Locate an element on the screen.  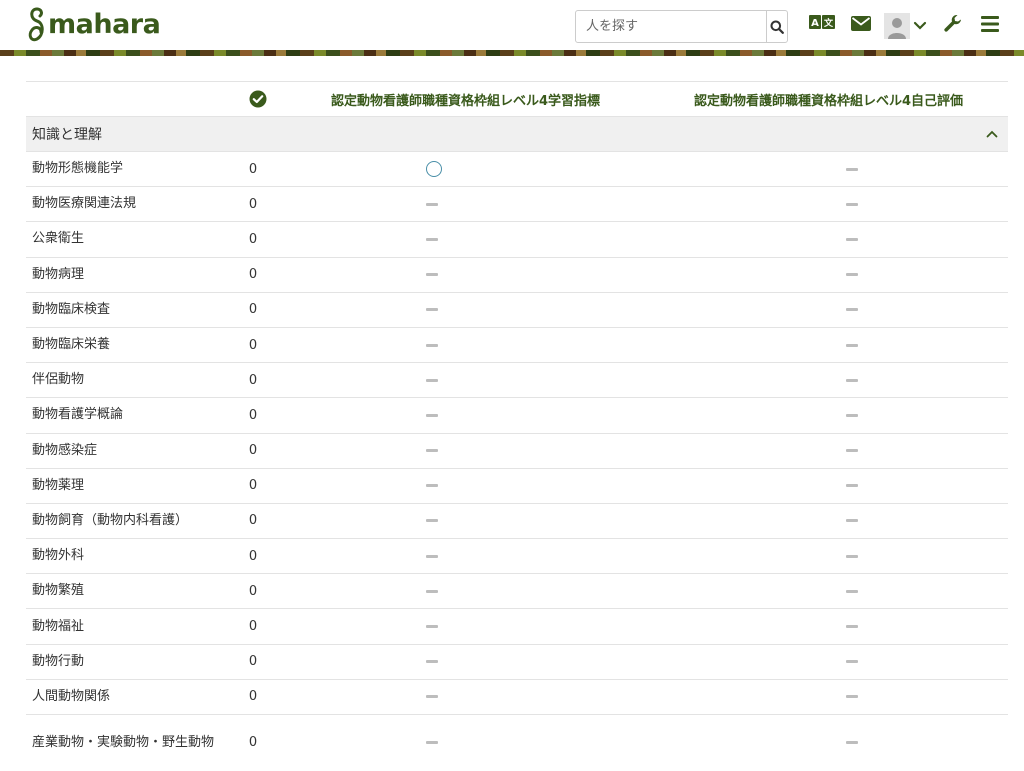
standard-name: 伴侶動物 is located at coordinates (124, 380).